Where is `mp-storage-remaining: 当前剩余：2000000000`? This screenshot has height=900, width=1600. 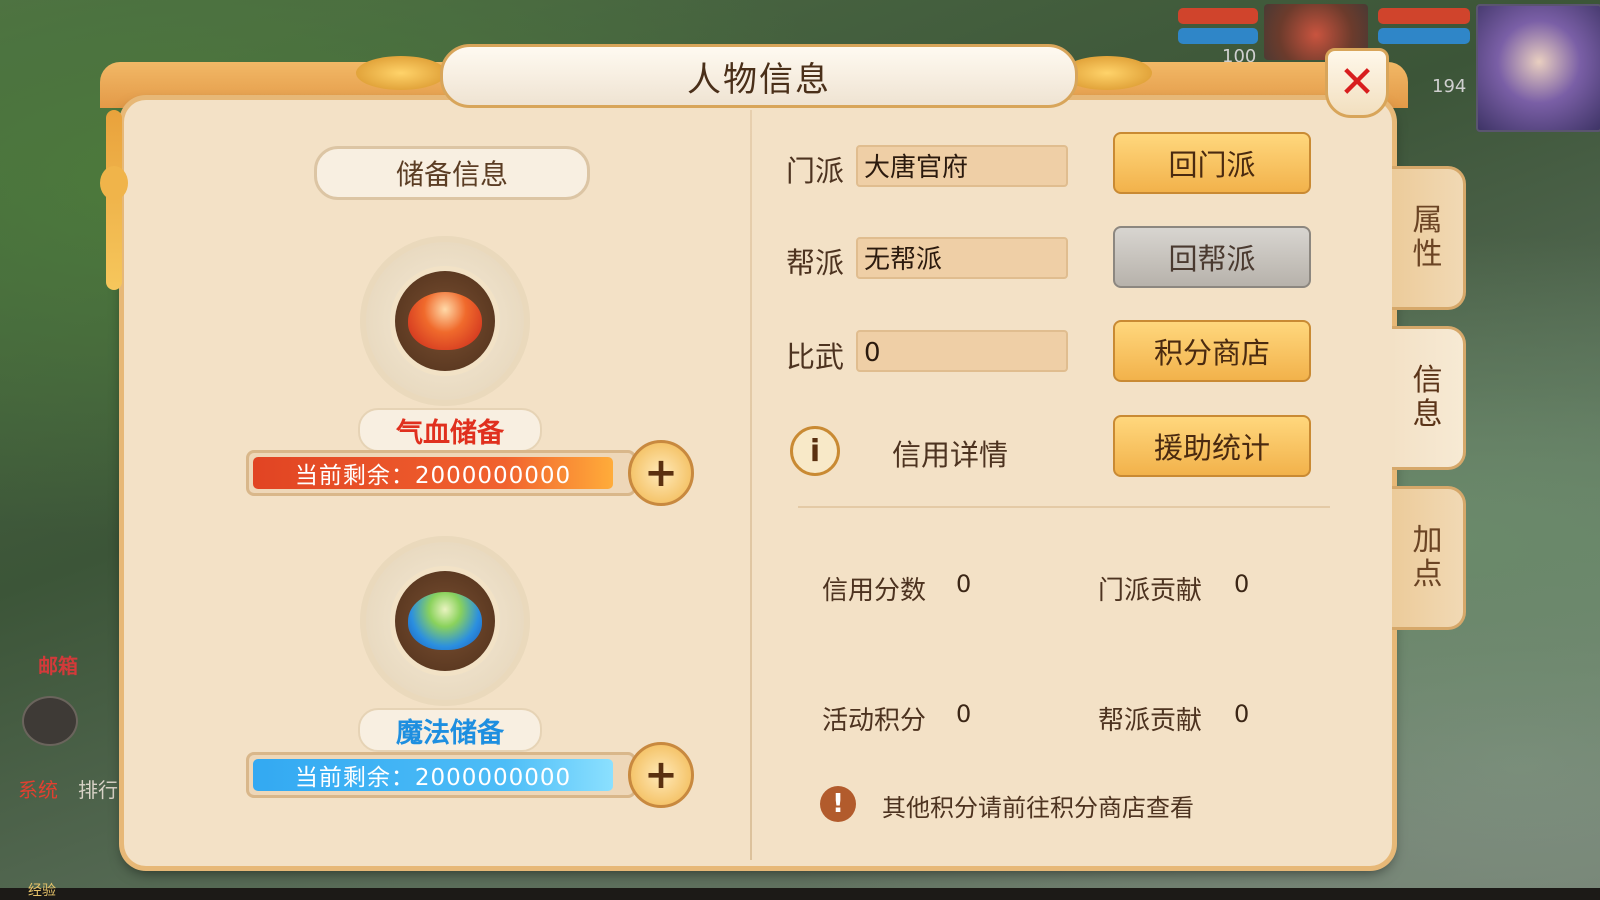
mp-storage-remaining: 当前剩余：2000000000 is located at coordinates (433, 775).